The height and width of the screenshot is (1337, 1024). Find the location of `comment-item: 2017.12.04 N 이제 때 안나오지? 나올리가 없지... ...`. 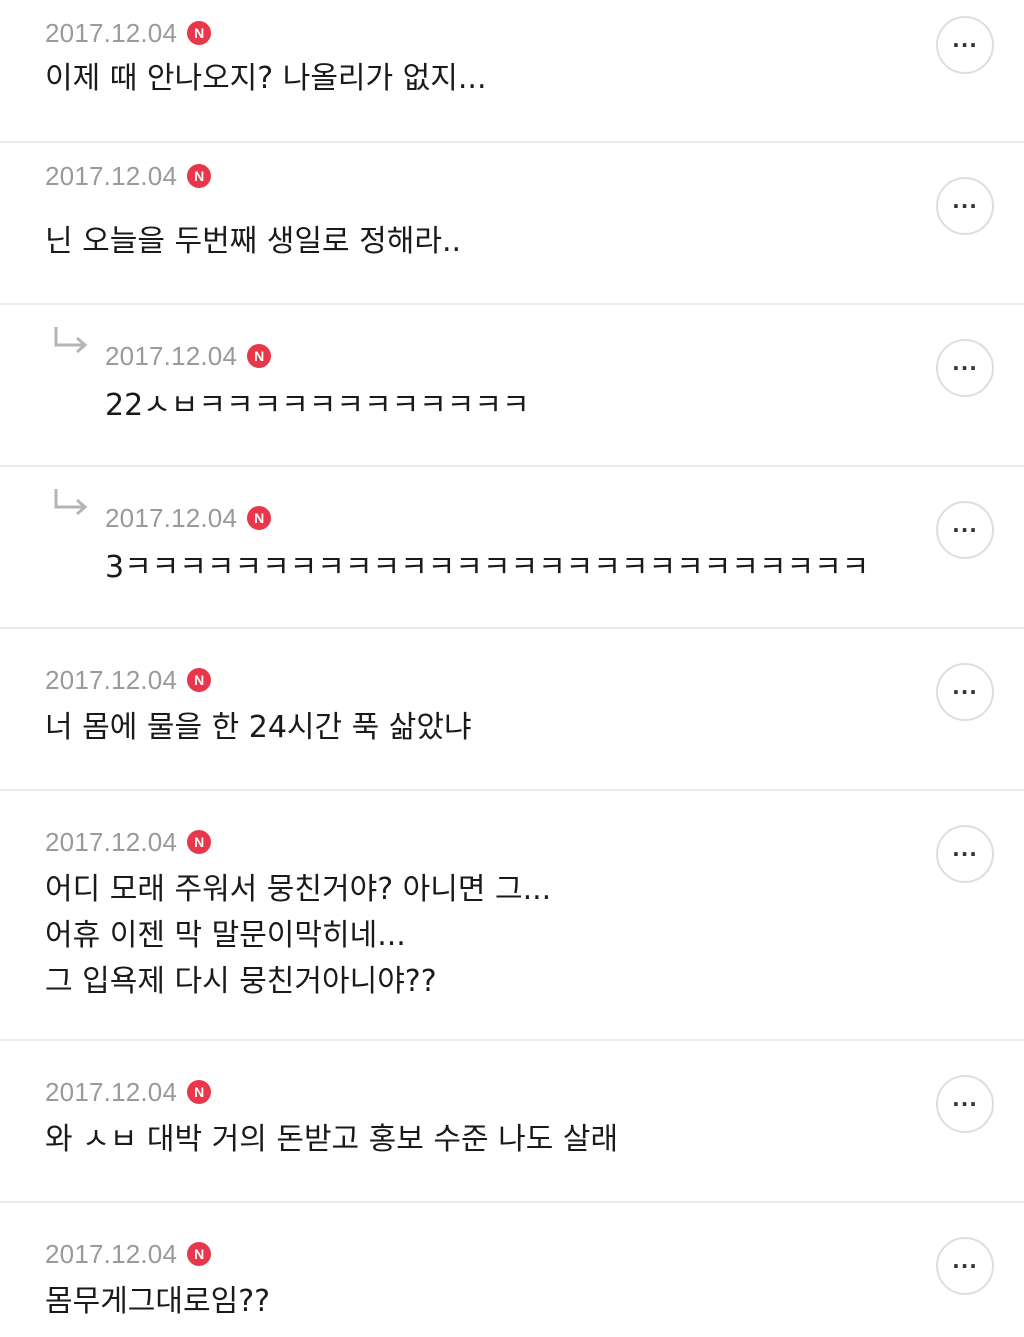

comment-item: 2017.12.04 N 이제 때 안나오지? 나올리가 없지... ... is located at coordinates (512, 71).